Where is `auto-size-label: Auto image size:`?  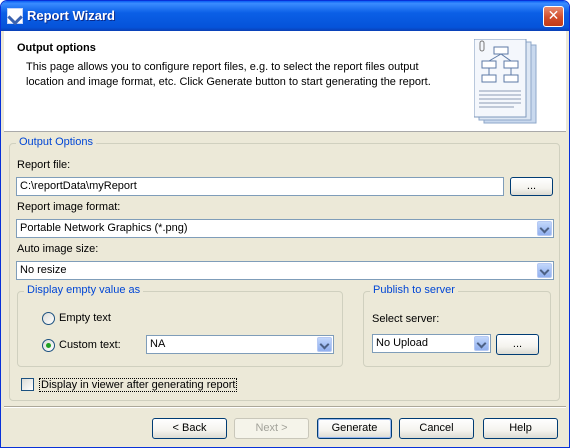 auto-size-label: Auto image size: is located at coordinates (58, 249).